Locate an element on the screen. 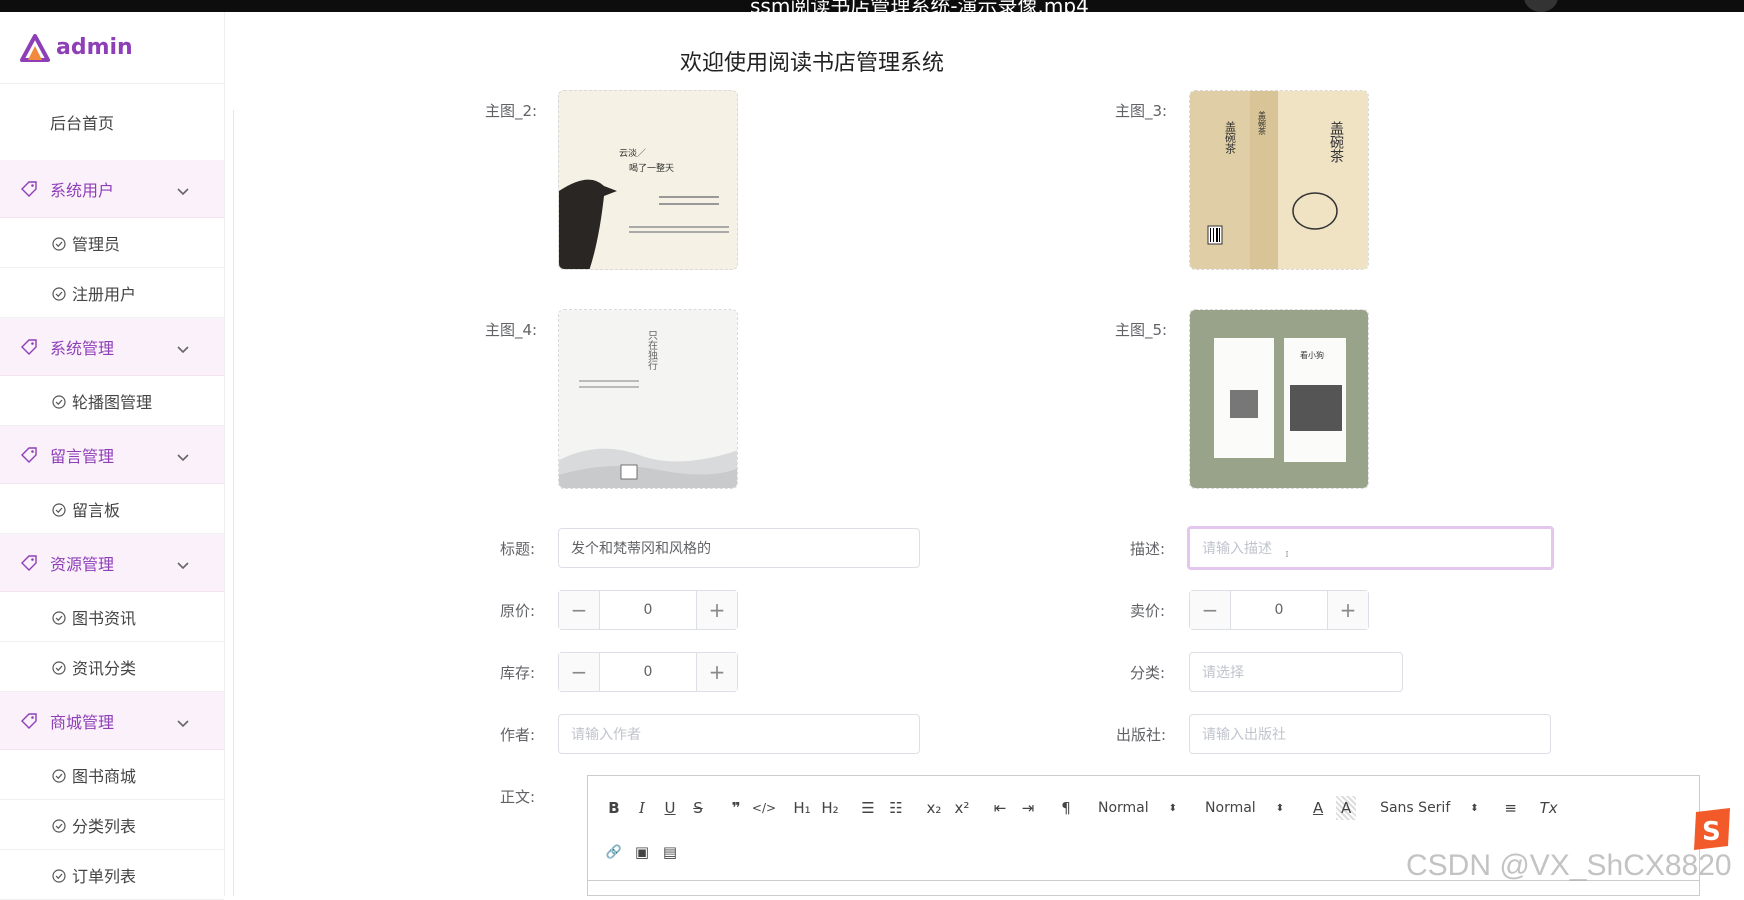 The width and height of the screenshot is (1744, 900). book-cover-image: 云淡／ 喝了一整天 is located at coordinates (648, 180).